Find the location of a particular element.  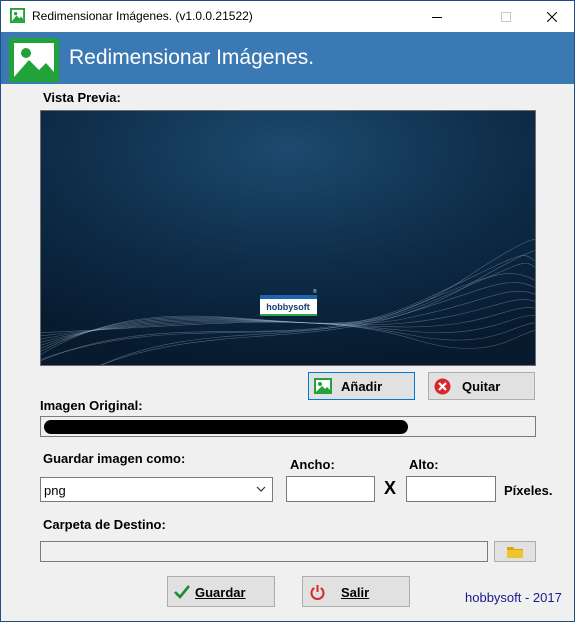

close-icon is located at coordinates (552, 16).